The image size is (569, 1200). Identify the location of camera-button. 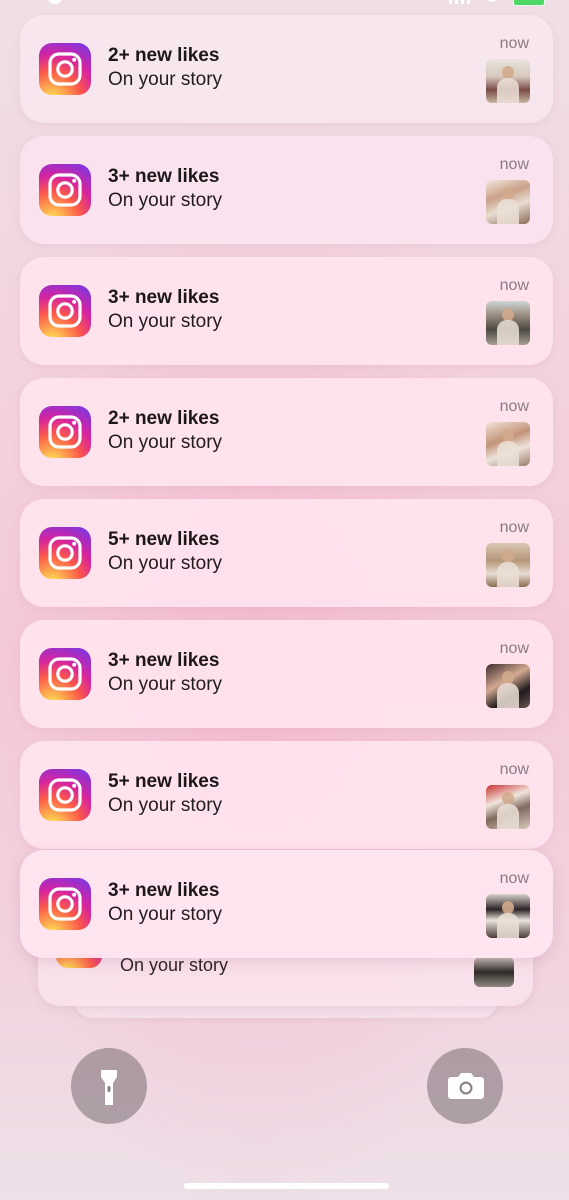
(465, 1086).